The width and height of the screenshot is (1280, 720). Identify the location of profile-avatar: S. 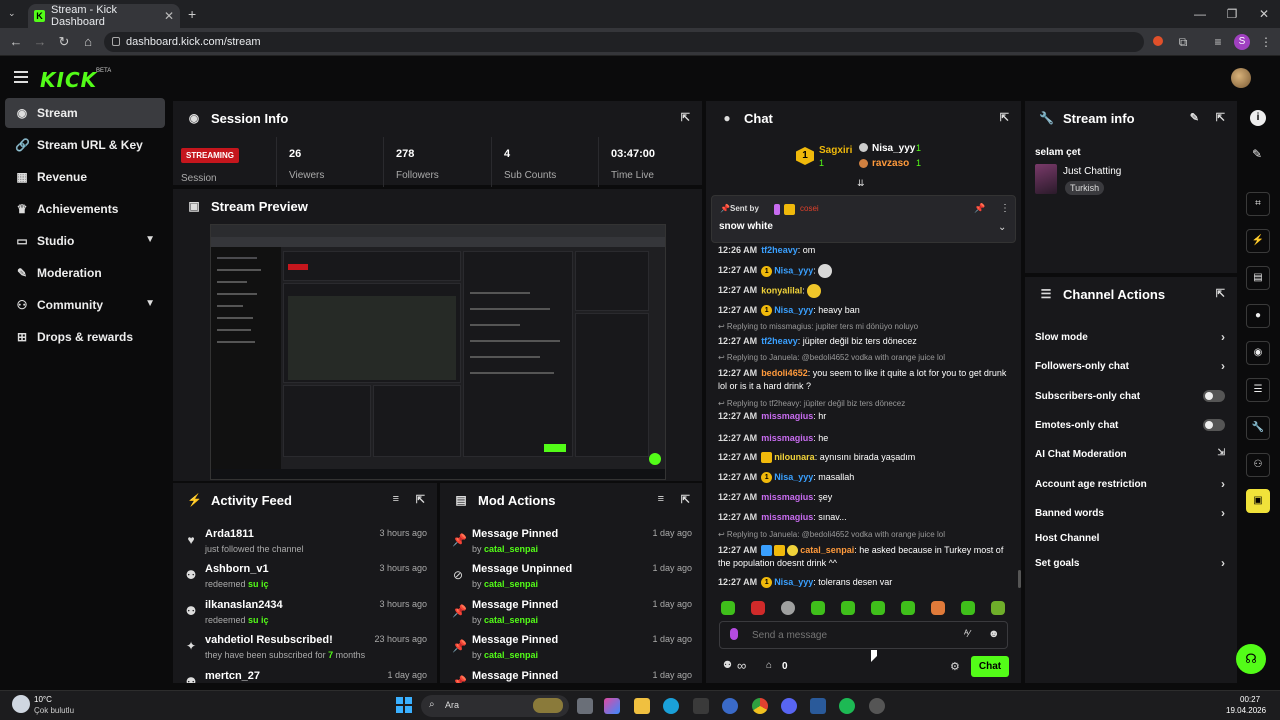
(1242, 42).